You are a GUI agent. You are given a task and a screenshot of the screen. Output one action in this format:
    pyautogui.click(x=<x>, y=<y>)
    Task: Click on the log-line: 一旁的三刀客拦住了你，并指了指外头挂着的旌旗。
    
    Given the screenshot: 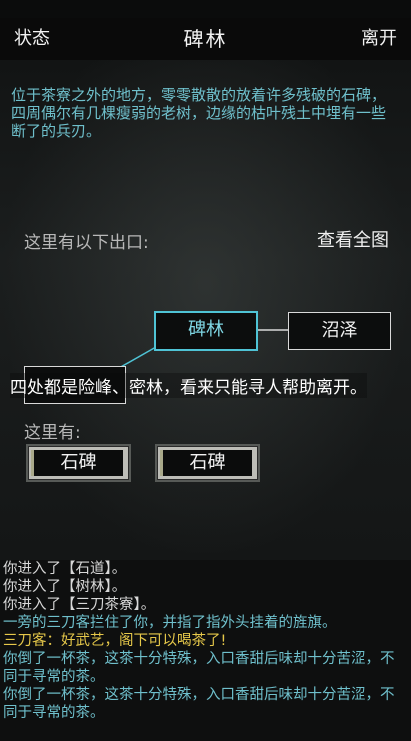 What is the action you would take?
    pyautogui.click(x=170, y=623)
    